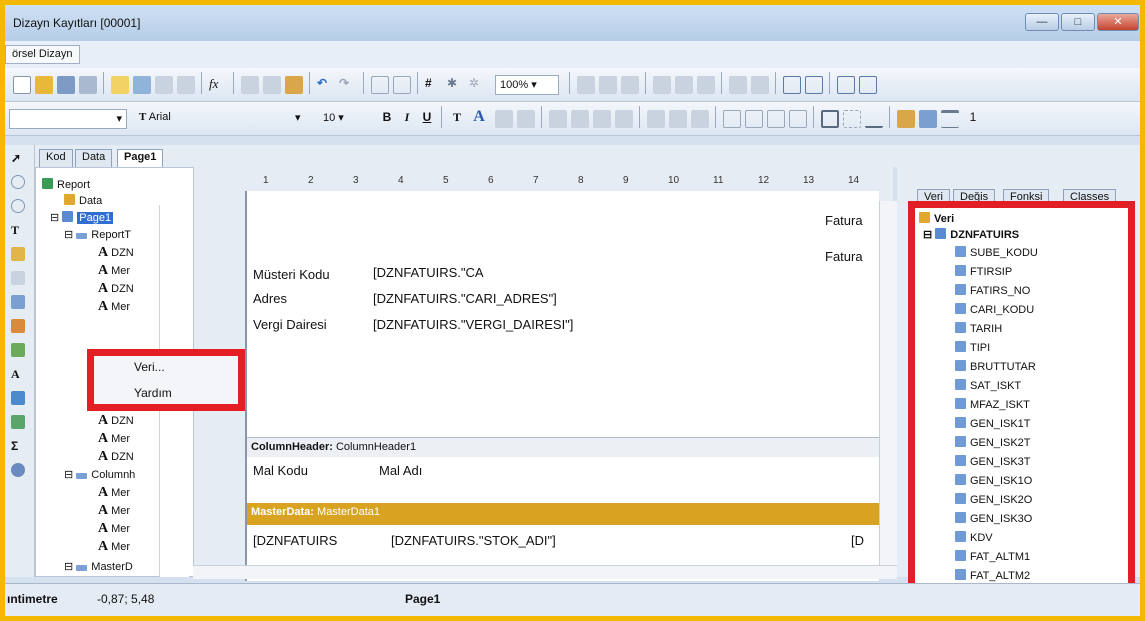  What do you see at coordinates (210, 119) in the screenshot?
I see `font-name-select: T Arial` at bounding box center [210, 119].